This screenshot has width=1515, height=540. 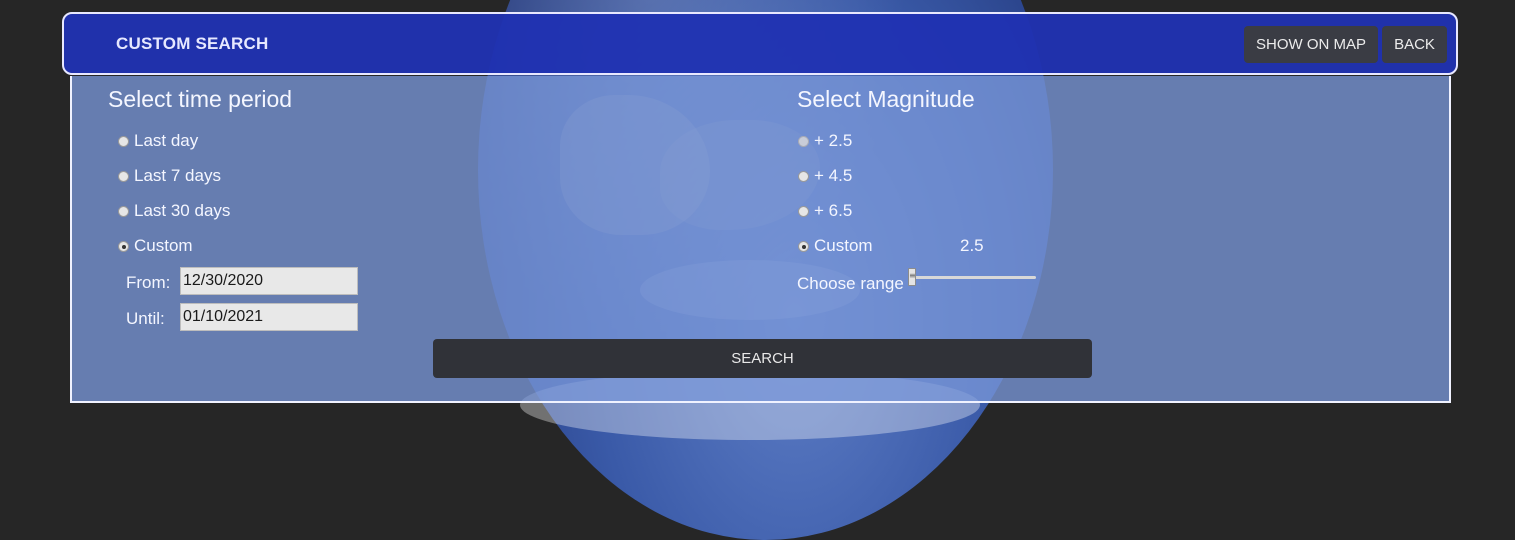 I want to click on time-option-label: Last 30 days, so click(x=182, y=210).